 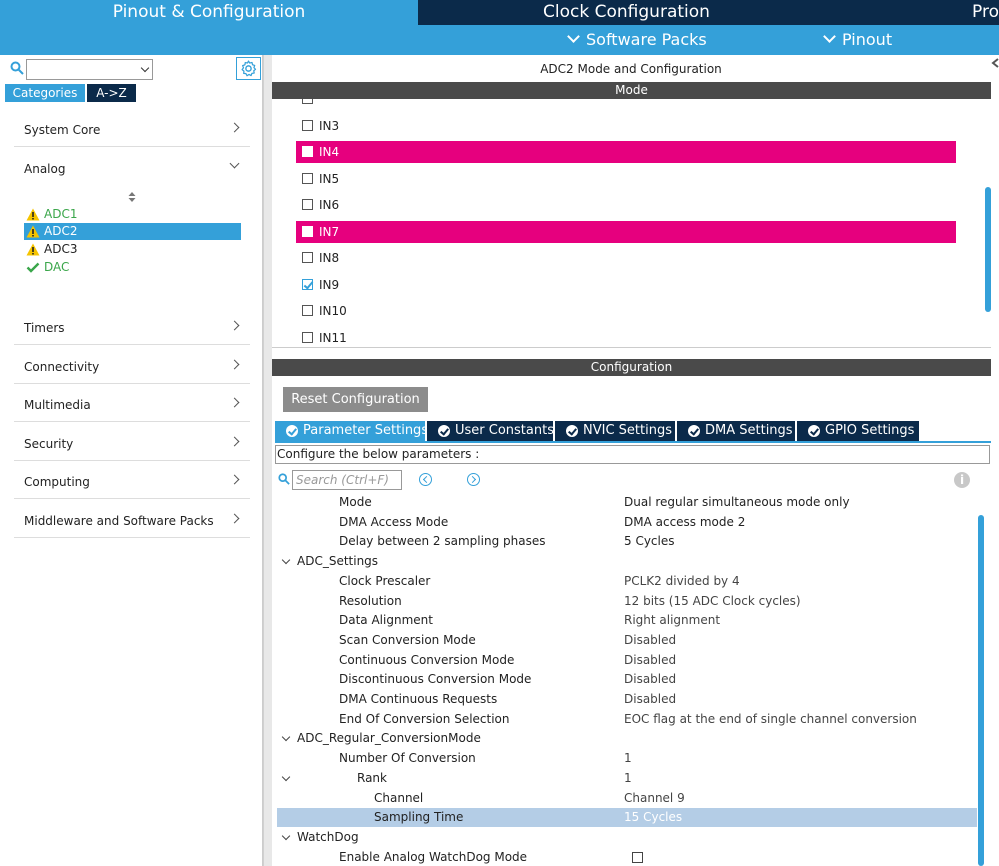 What do you see at coordinates (307, 284) in the screenshot?
I see `checkbox-checked` at bounding box center [307, 284].